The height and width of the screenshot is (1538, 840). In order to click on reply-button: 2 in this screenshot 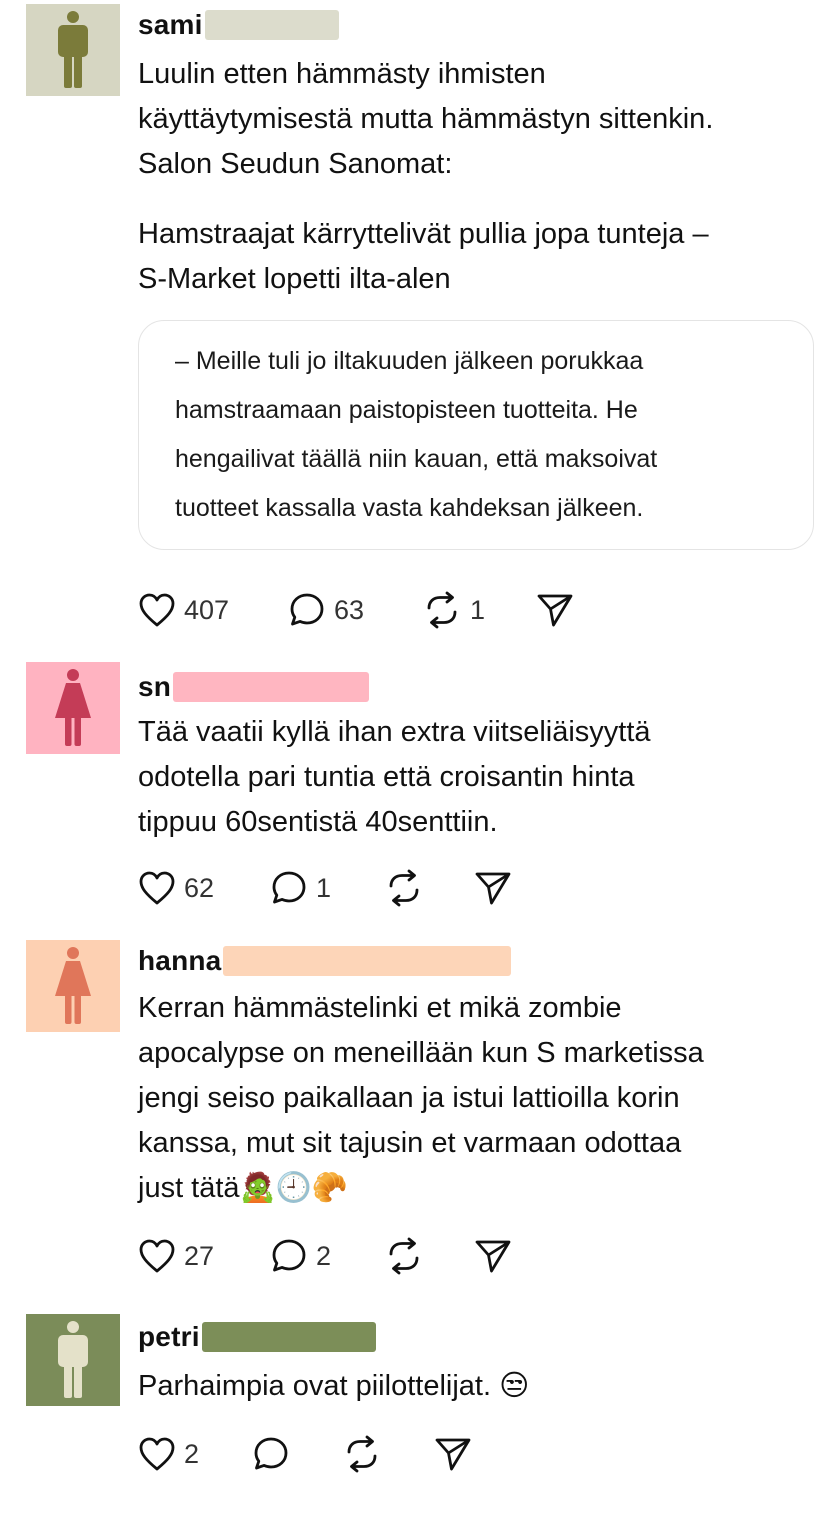, I will do `click(300, 1256)`.